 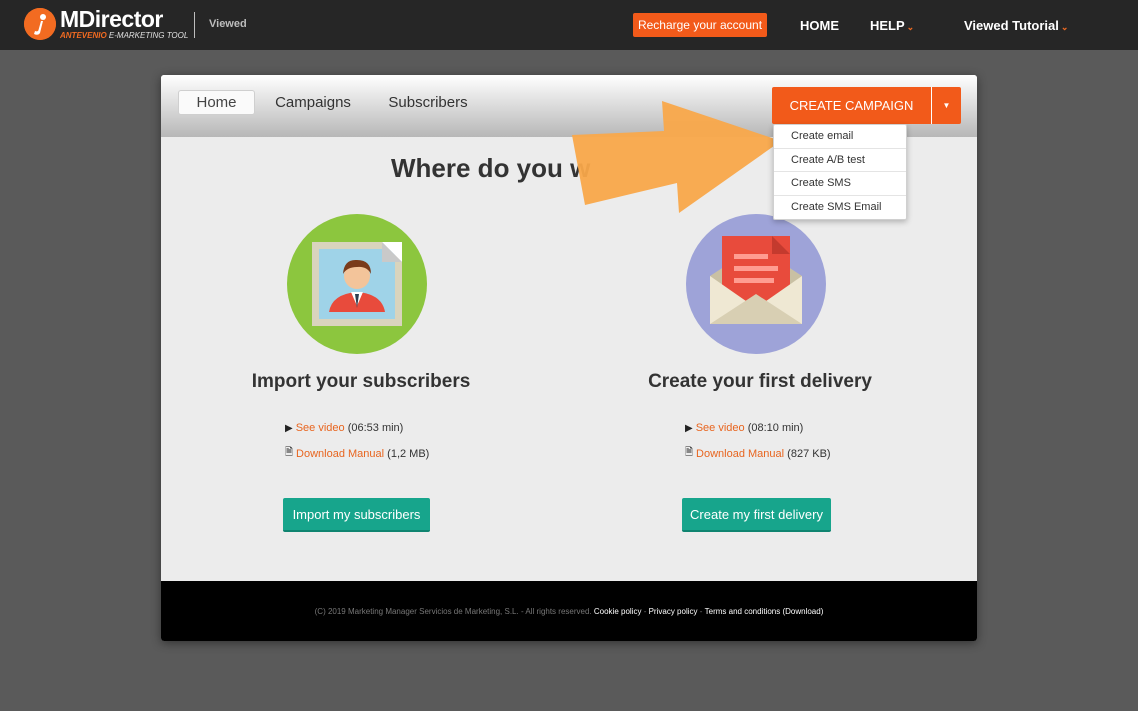 What do you see at coordinates (840, 184) in the screenshot?
I see `menu-item-create-sms: Create SMS` at bounding box center [840, 184].